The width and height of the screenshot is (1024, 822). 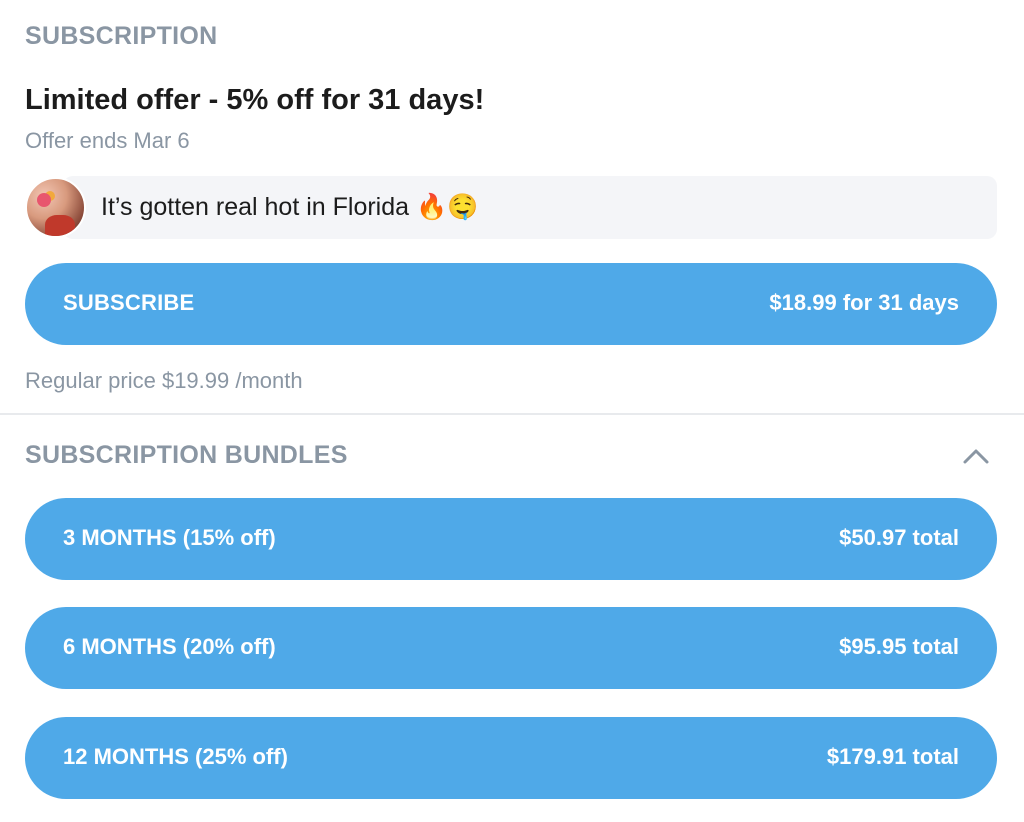 What do you see at coordinates (169, 646) in the screenshot?
I see `bundle-label: 6 MONTHS (20% off)` at bounding box center [169, 646].